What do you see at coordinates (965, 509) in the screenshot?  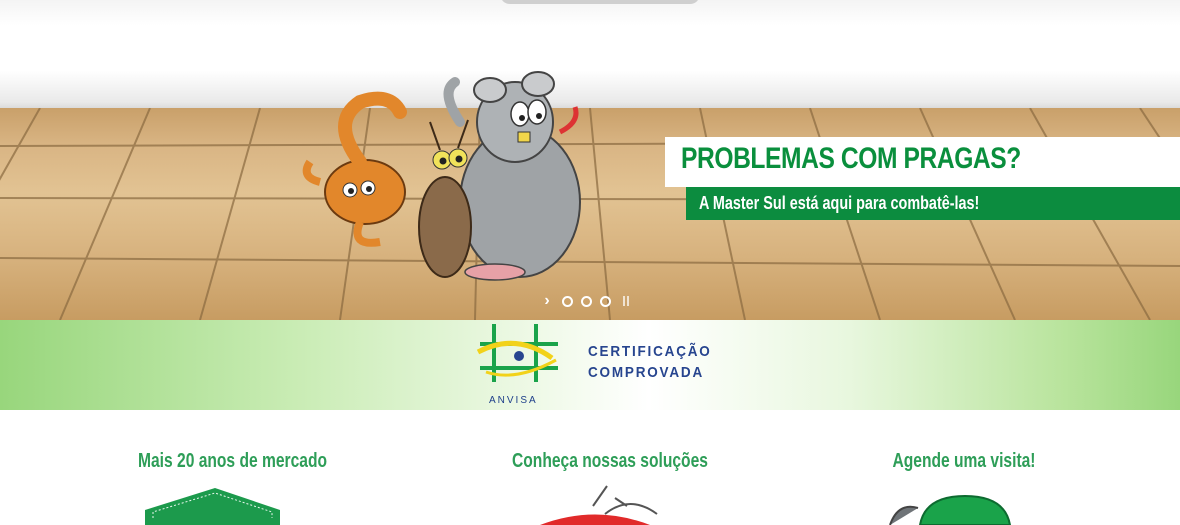 I see `schedule-visit-icon` at bounding box center [965, 509].